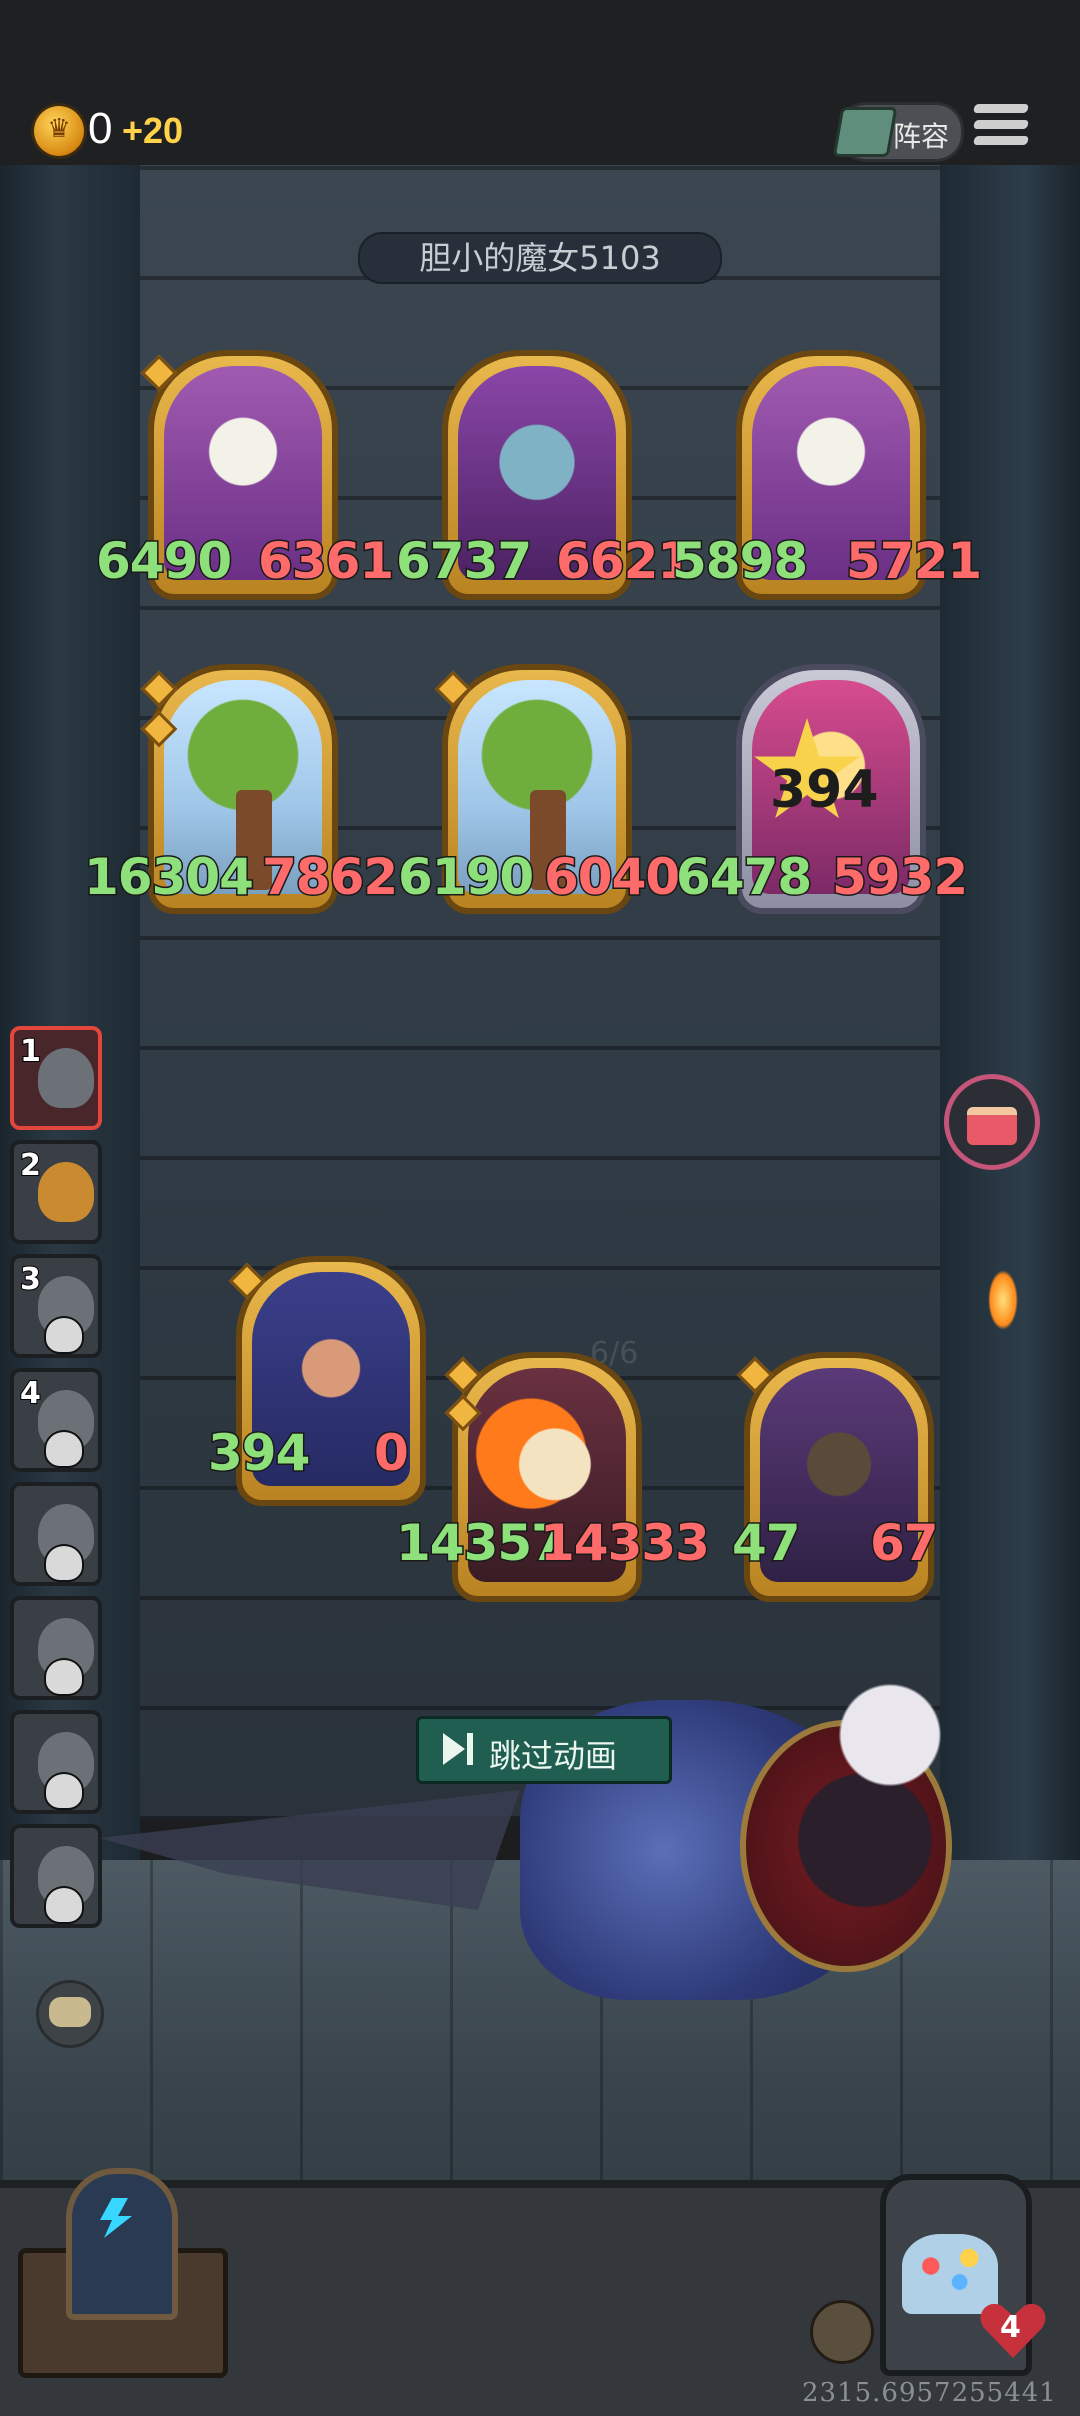 The height and width of the screenshot is (2416, 1080). Describe the element at coordinates (1010, 1015) in the screenshot. I see `right-pillar` at that location.